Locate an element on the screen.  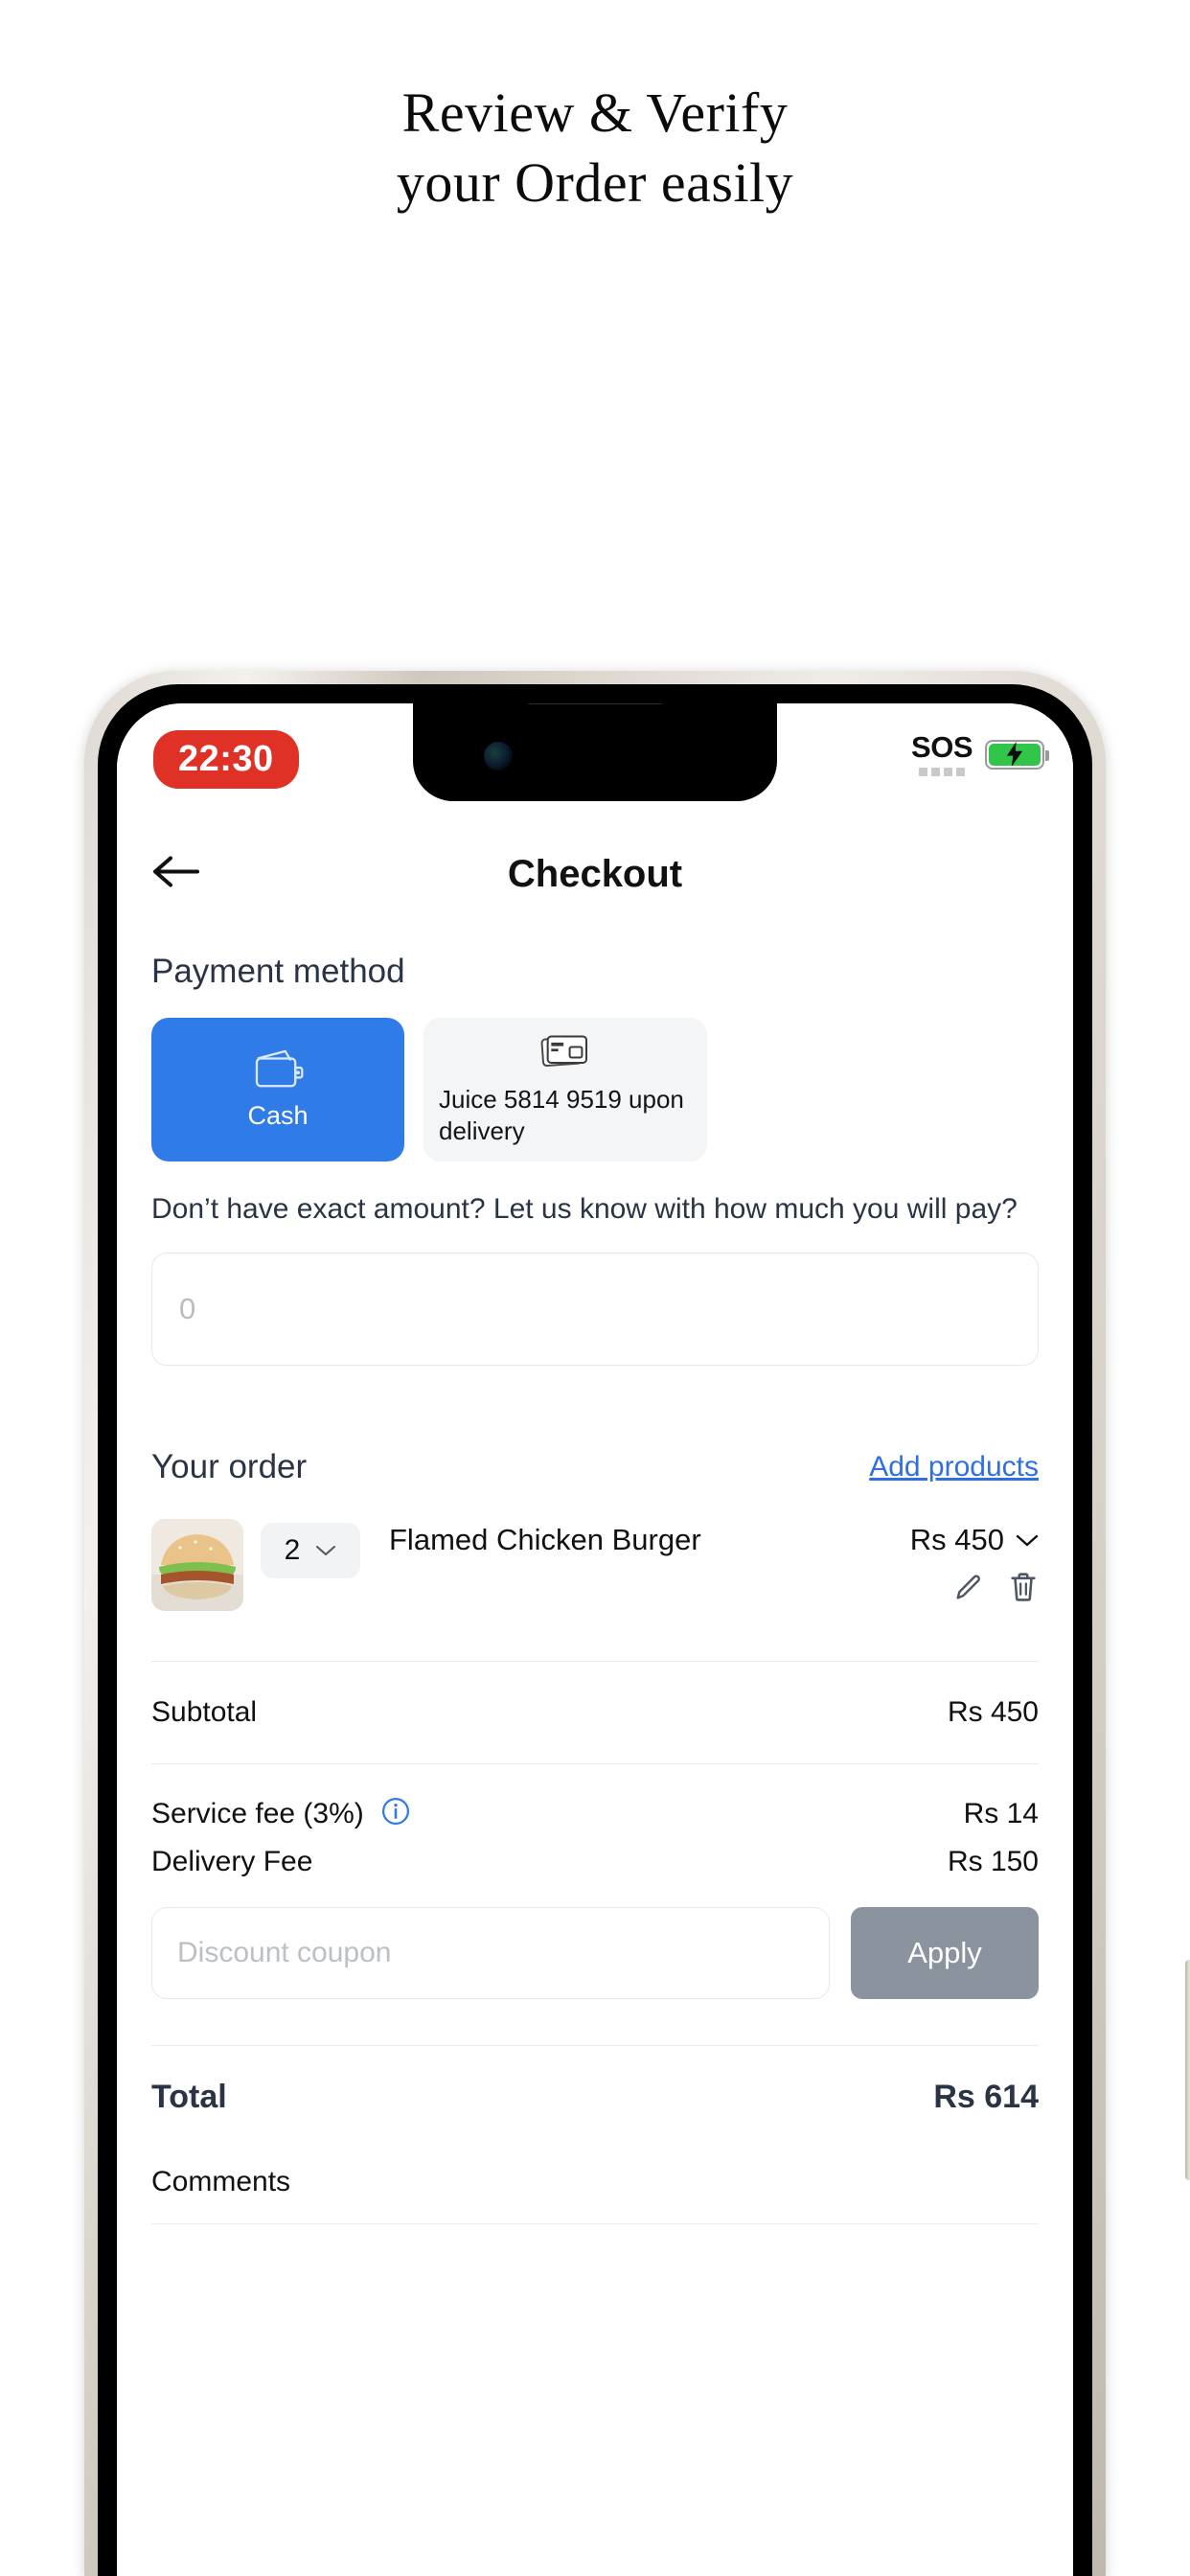
service-fee-row: Service fee (3%) Rs 14 is located at coordinates (595, 1797).